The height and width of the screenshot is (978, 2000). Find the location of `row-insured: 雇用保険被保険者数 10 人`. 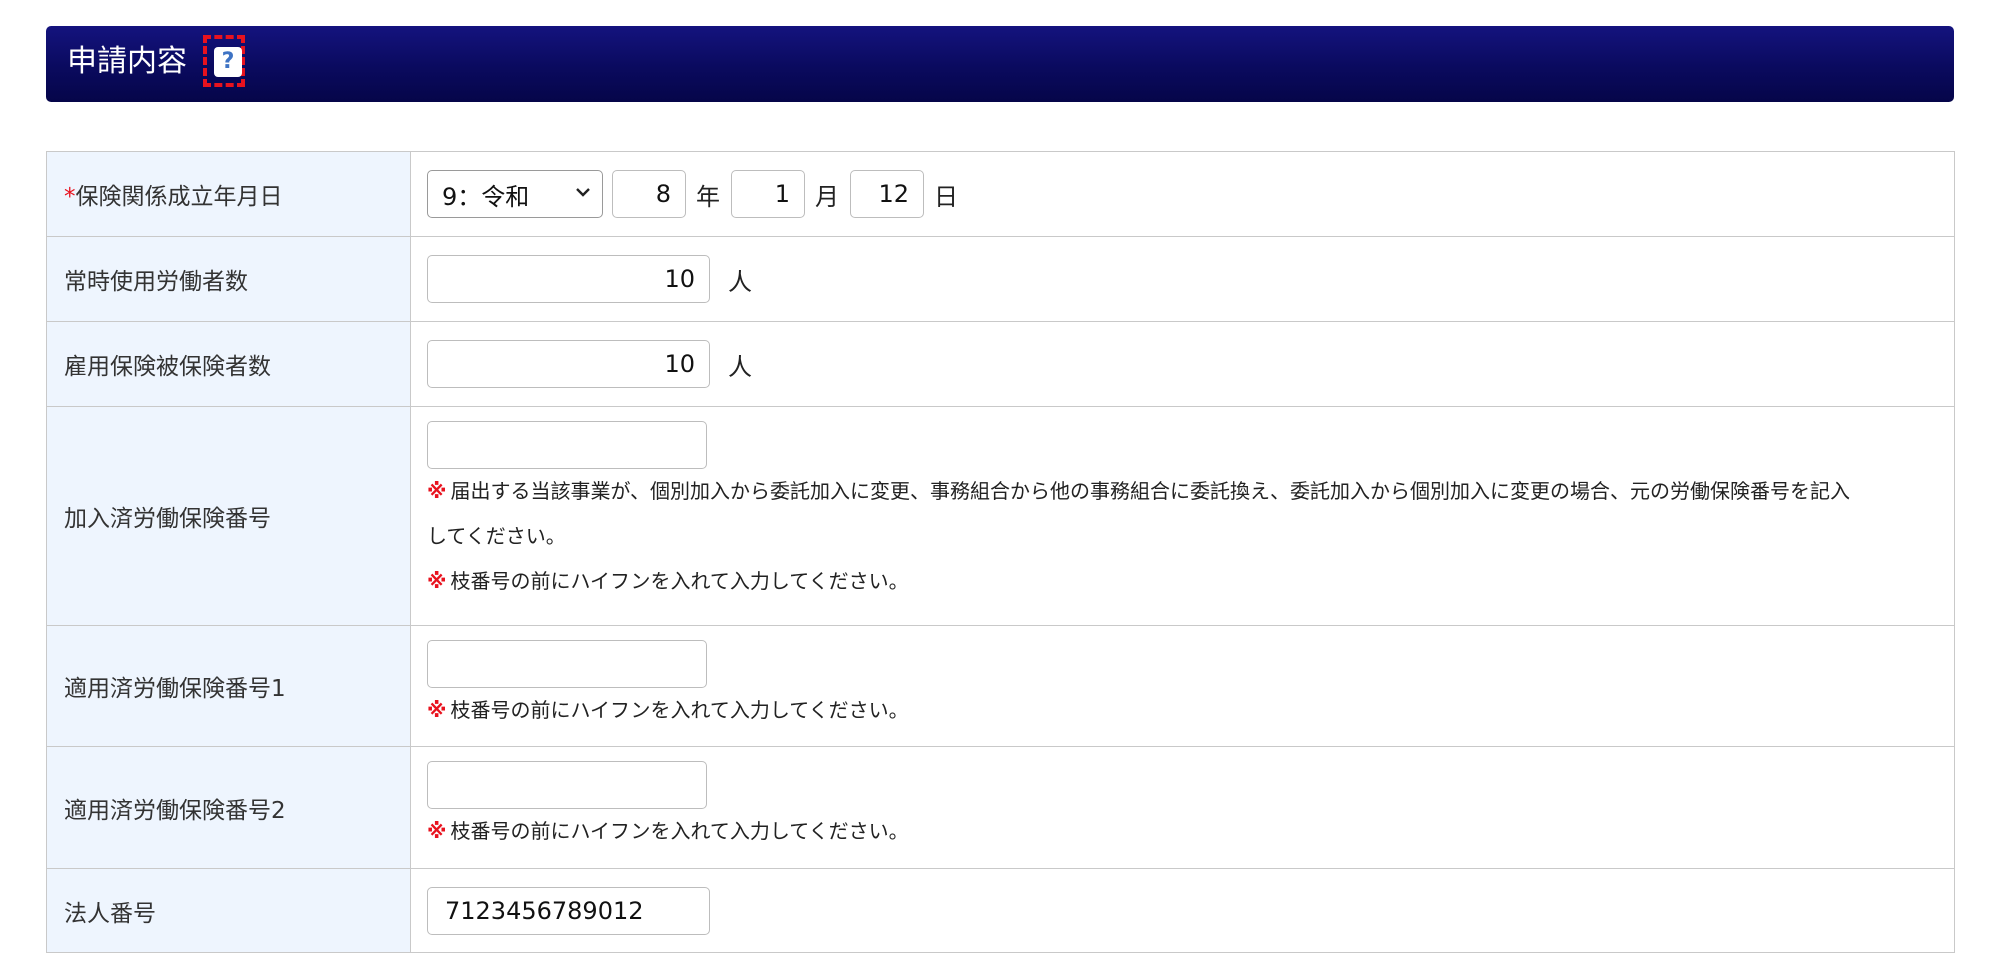

row-insured: 雇用保険被保険者数 10 人 is located at coordinates (1000, 364).